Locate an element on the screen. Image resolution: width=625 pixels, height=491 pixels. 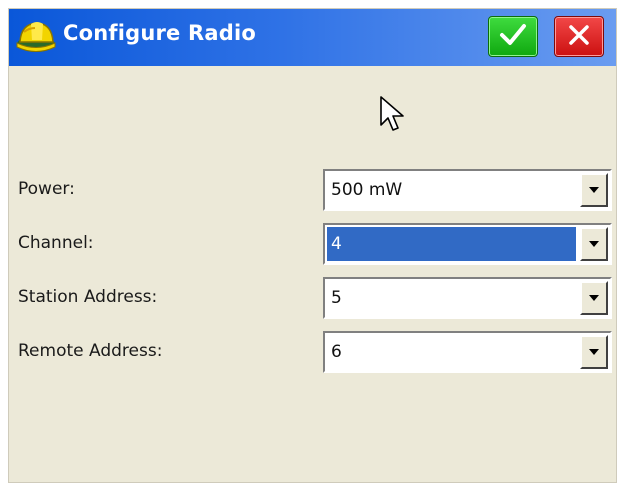
station-address-dropdown: 5 is located at coordinates (467, 298).